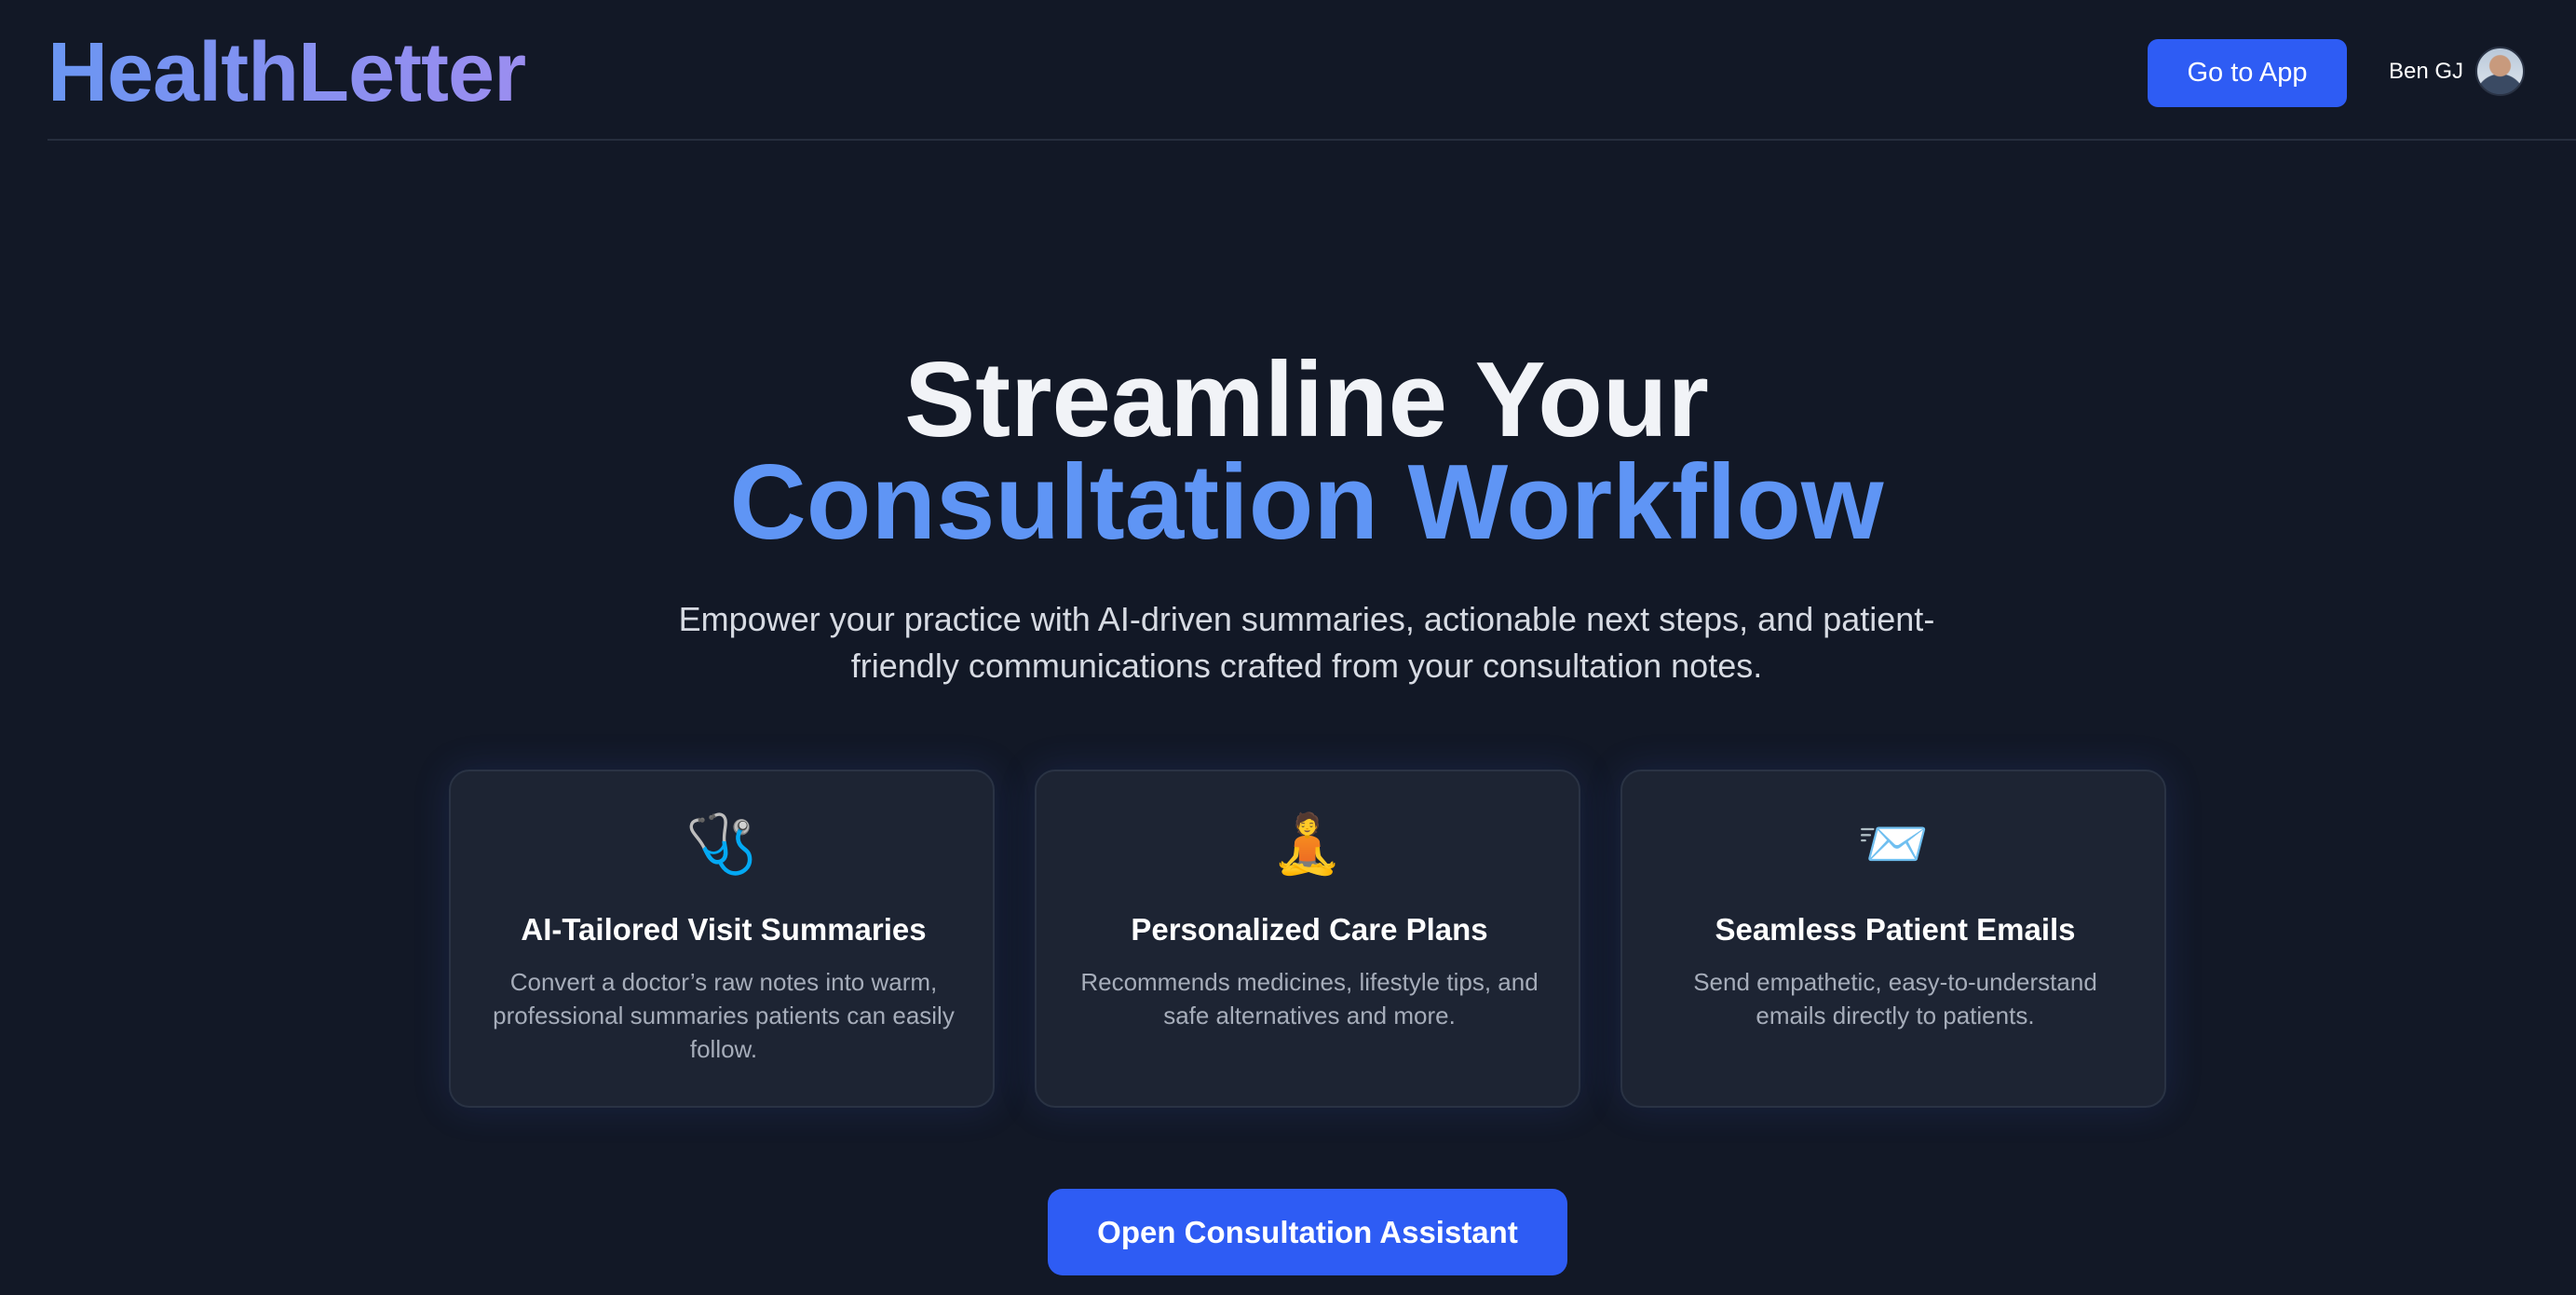 The image size is (2576, 1295). I want to click on hero-title-line1: Streamline Your, so click(1306, 400).